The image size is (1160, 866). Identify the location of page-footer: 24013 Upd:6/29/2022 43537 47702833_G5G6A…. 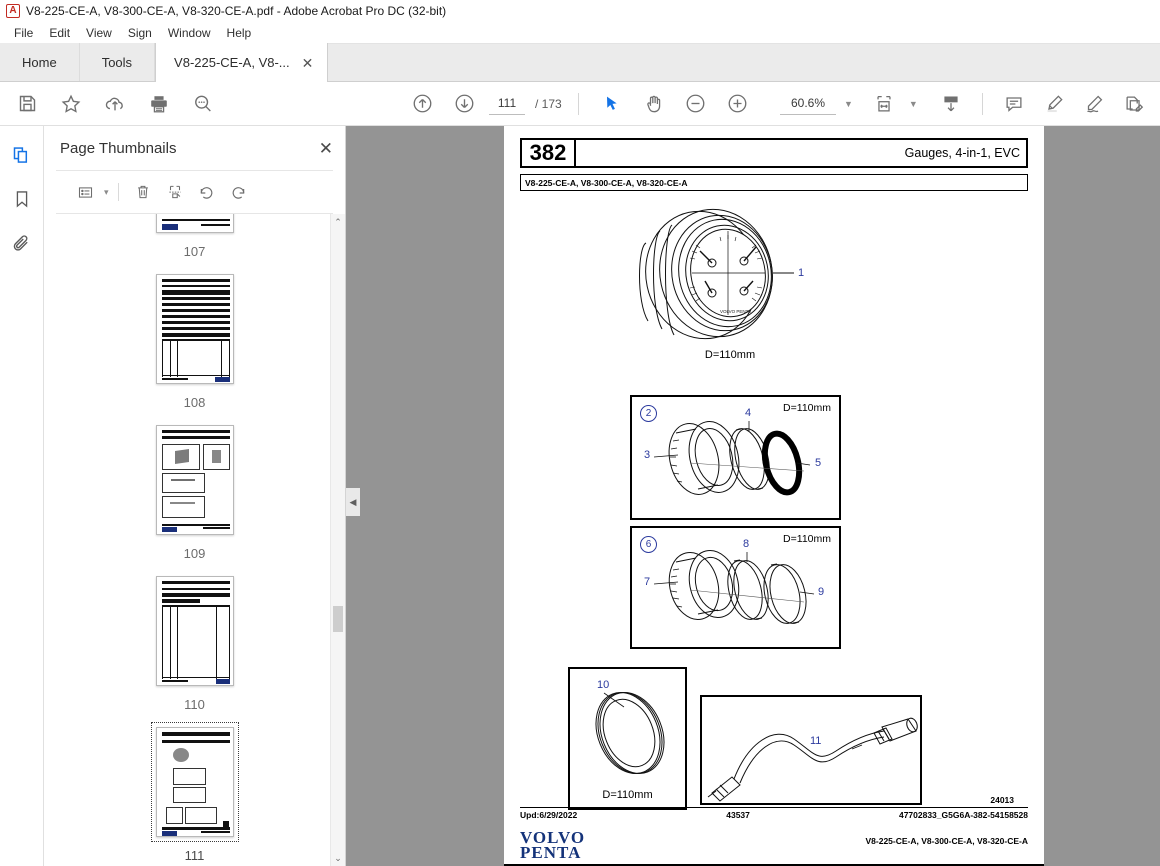
(774, 828).